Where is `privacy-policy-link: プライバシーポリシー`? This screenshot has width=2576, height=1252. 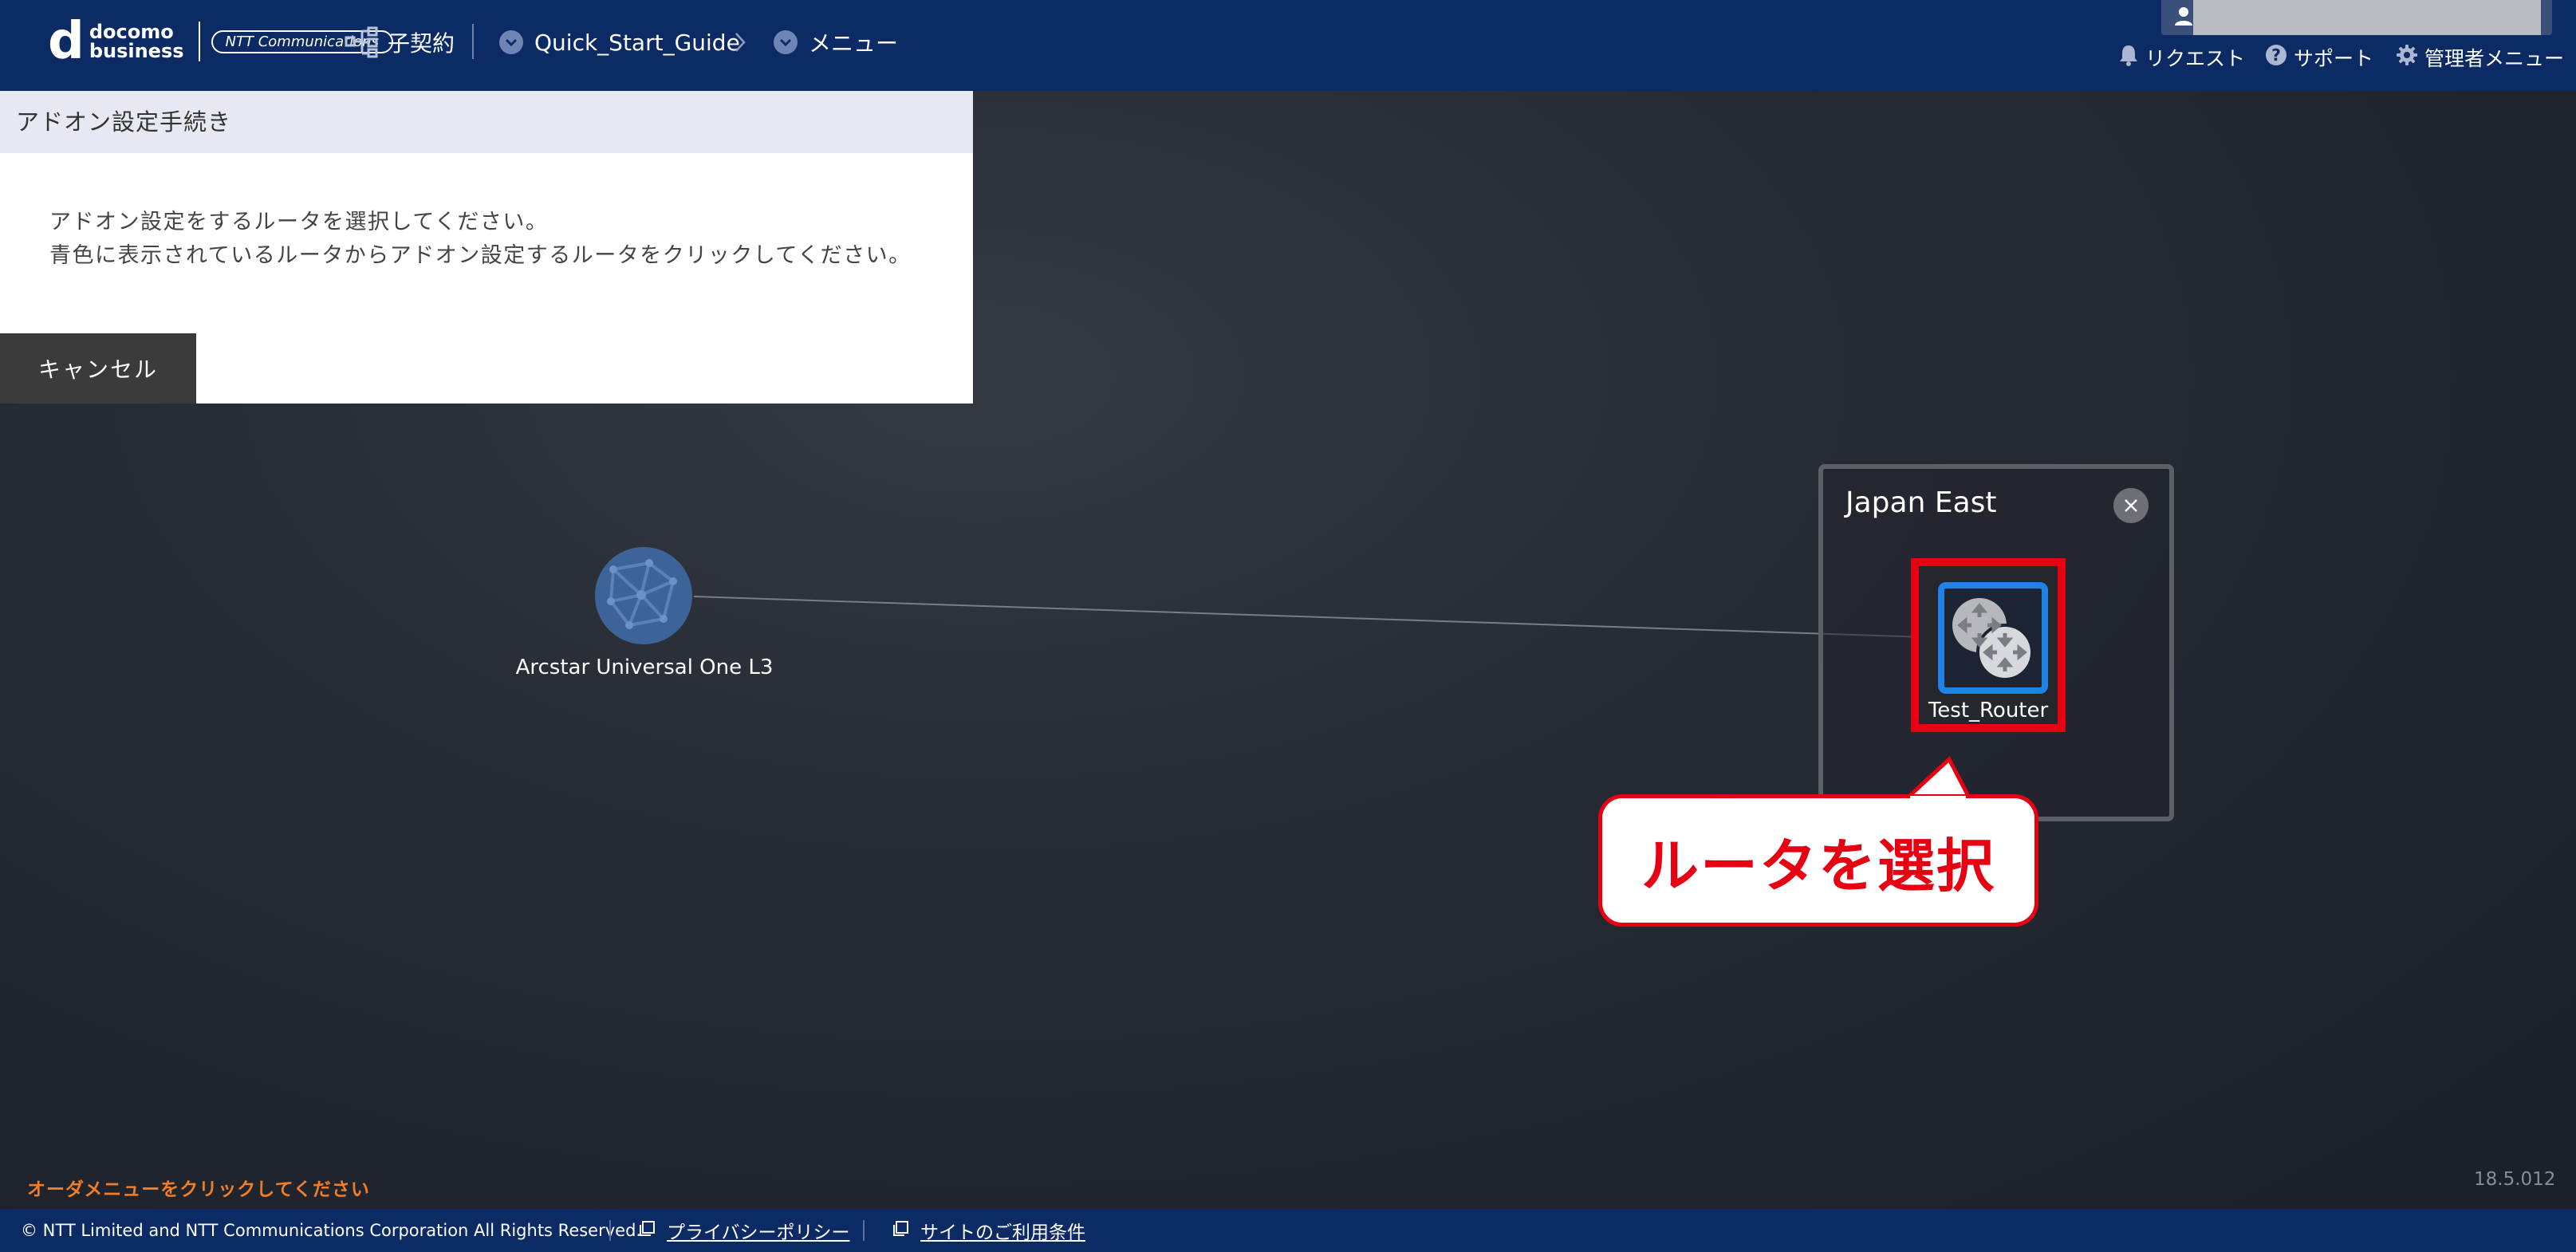 privacy-policy-link: プライバシーポリシー is located at coordinates (744, 1230).